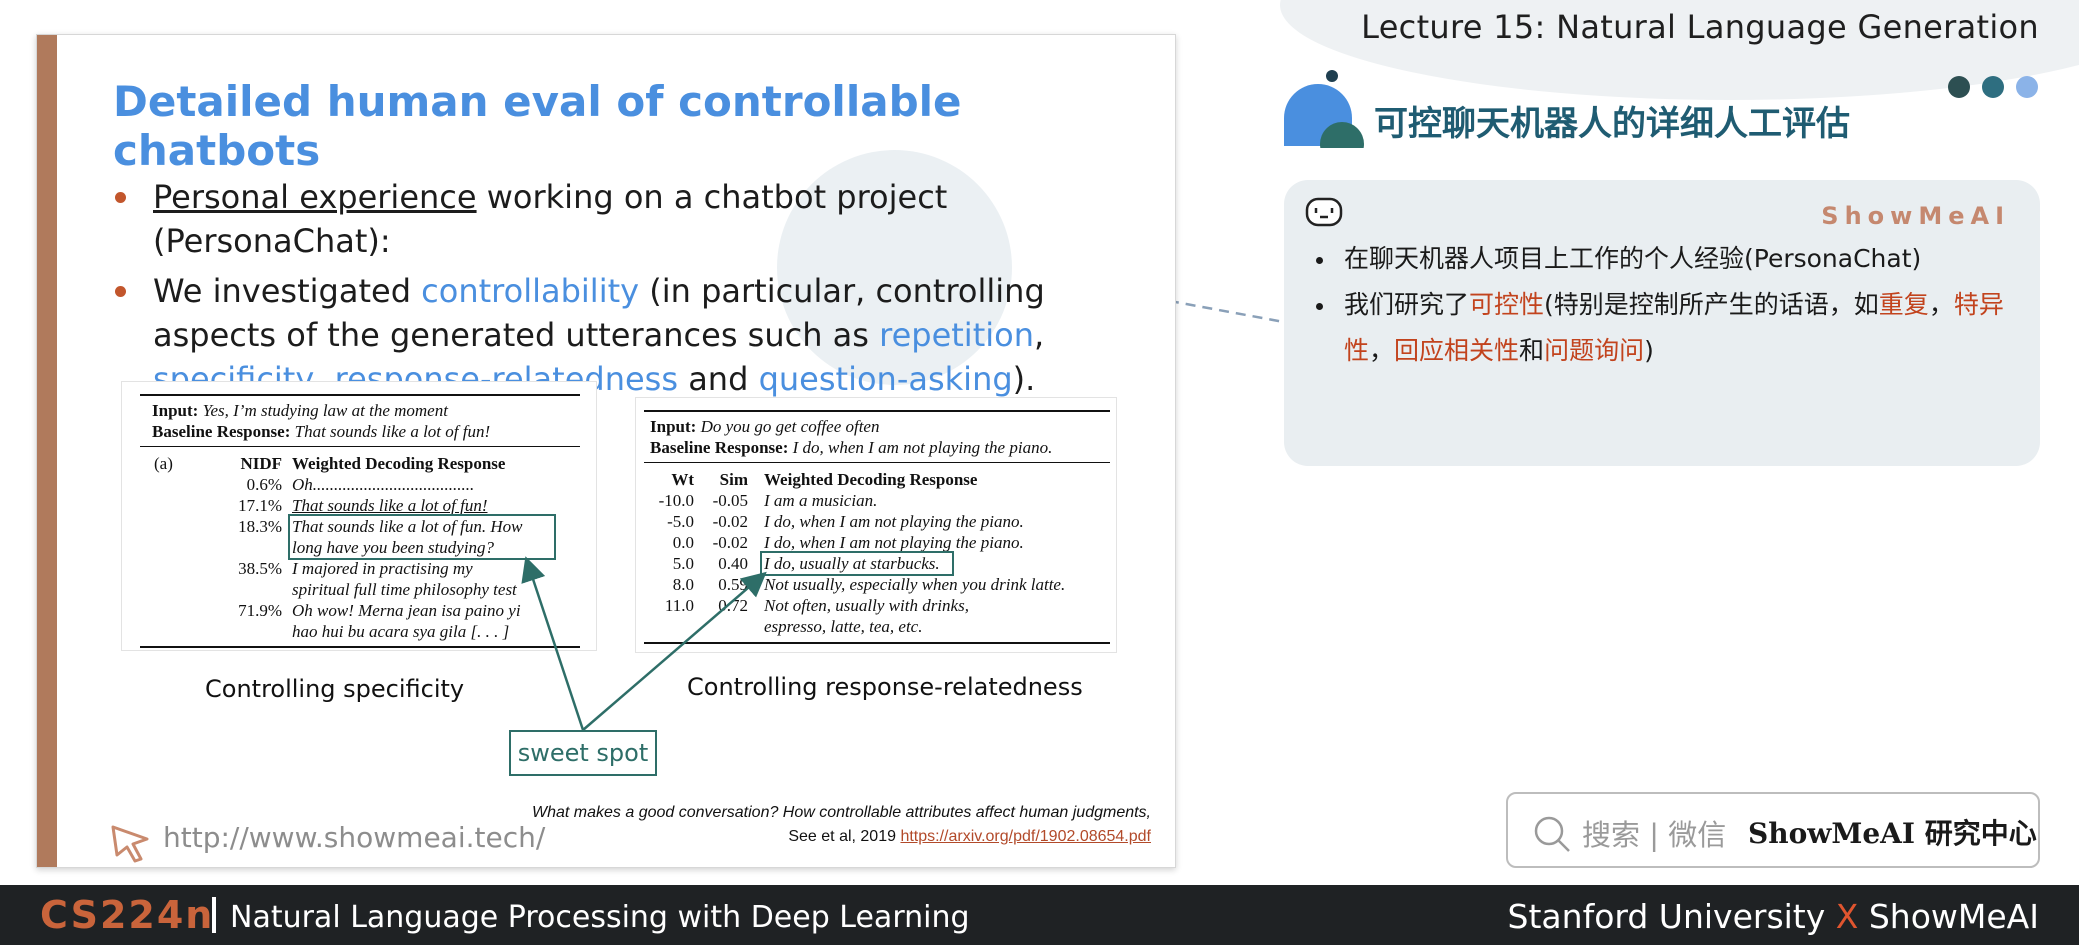 Image resolution: width=2079 pixels, height=945 pixels. Describe the element at coordinates (214, 915) in the screenshot. I see `footer-divider` at that location.